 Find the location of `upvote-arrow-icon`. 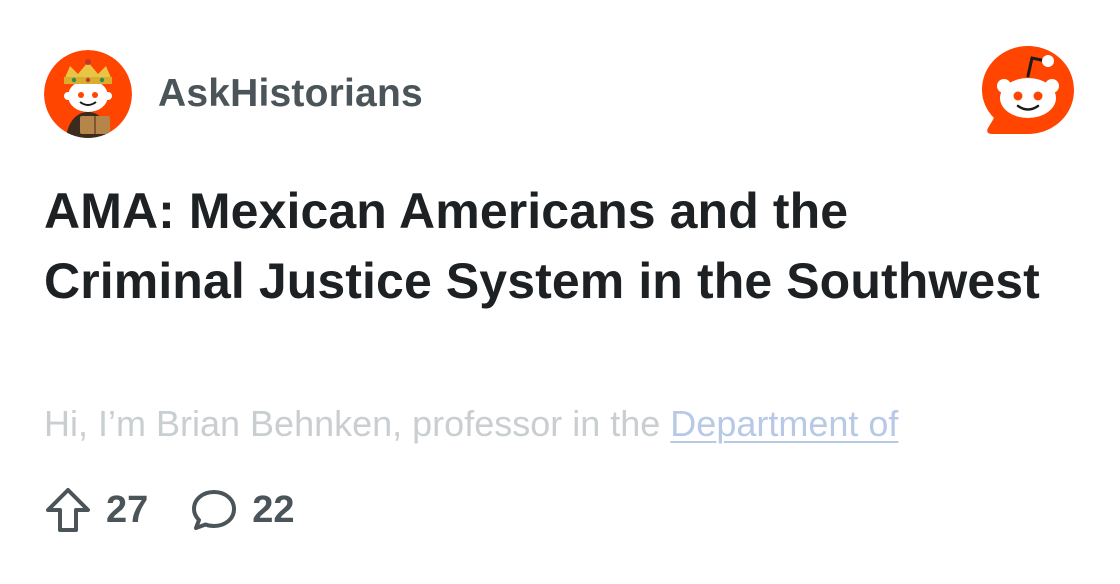

upvote-arrow-icon is located at coordinates (68, 510).